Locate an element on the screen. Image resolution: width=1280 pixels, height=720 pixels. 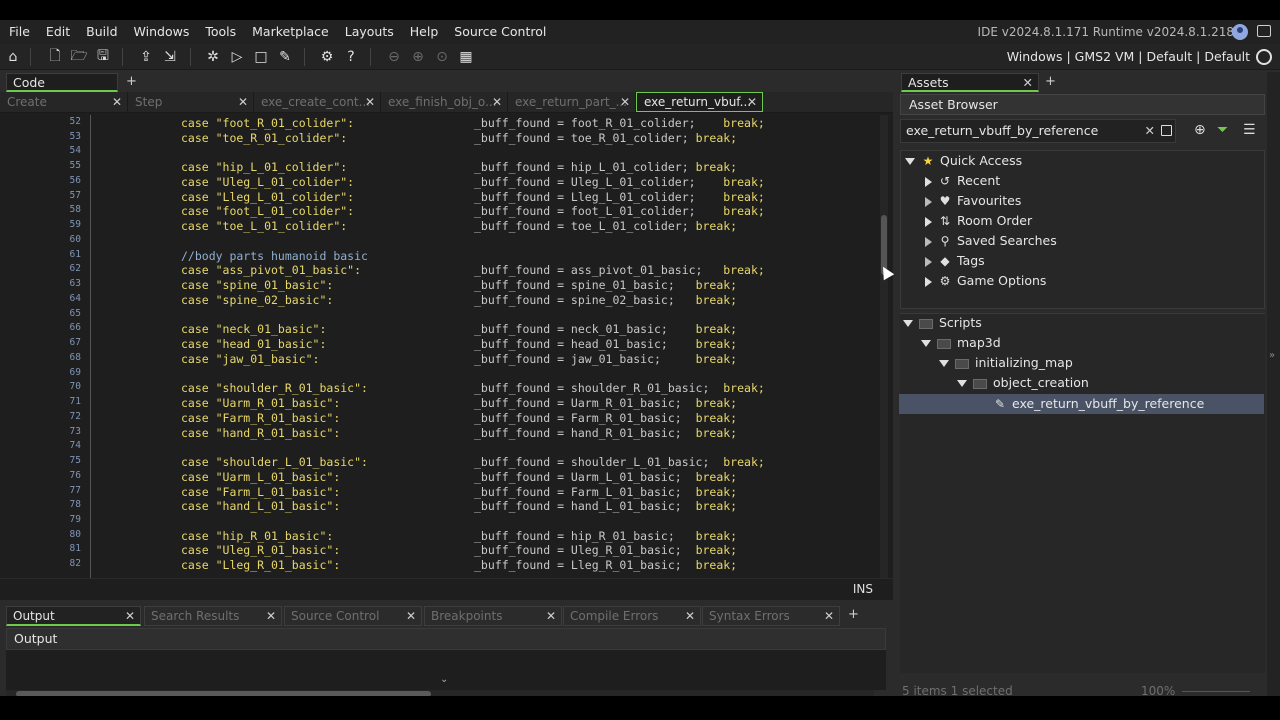
tree-initializing-map: initializing_map is located at coordinates (1006, 363).